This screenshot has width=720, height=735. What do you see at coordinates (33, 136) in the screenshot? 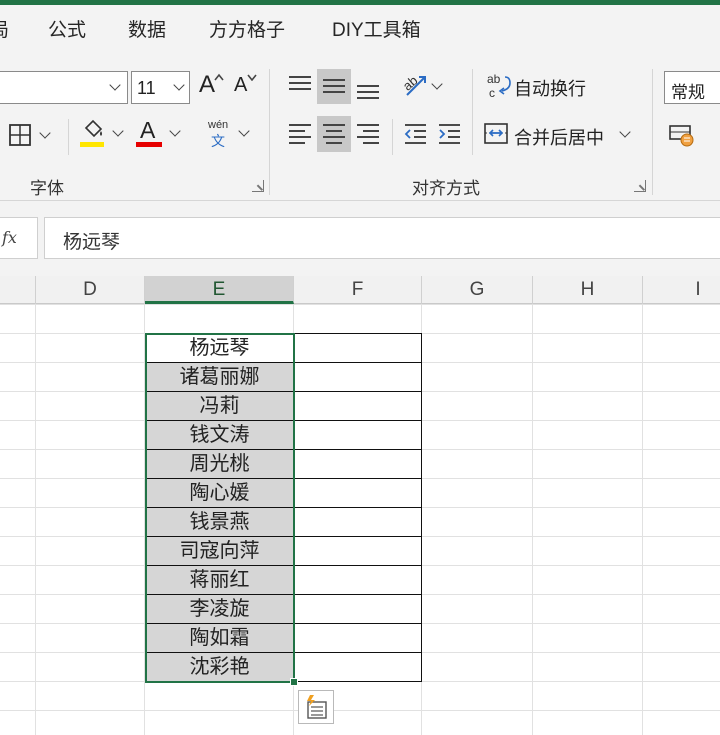
I see `borders-button` at bounding box center [33, 136].